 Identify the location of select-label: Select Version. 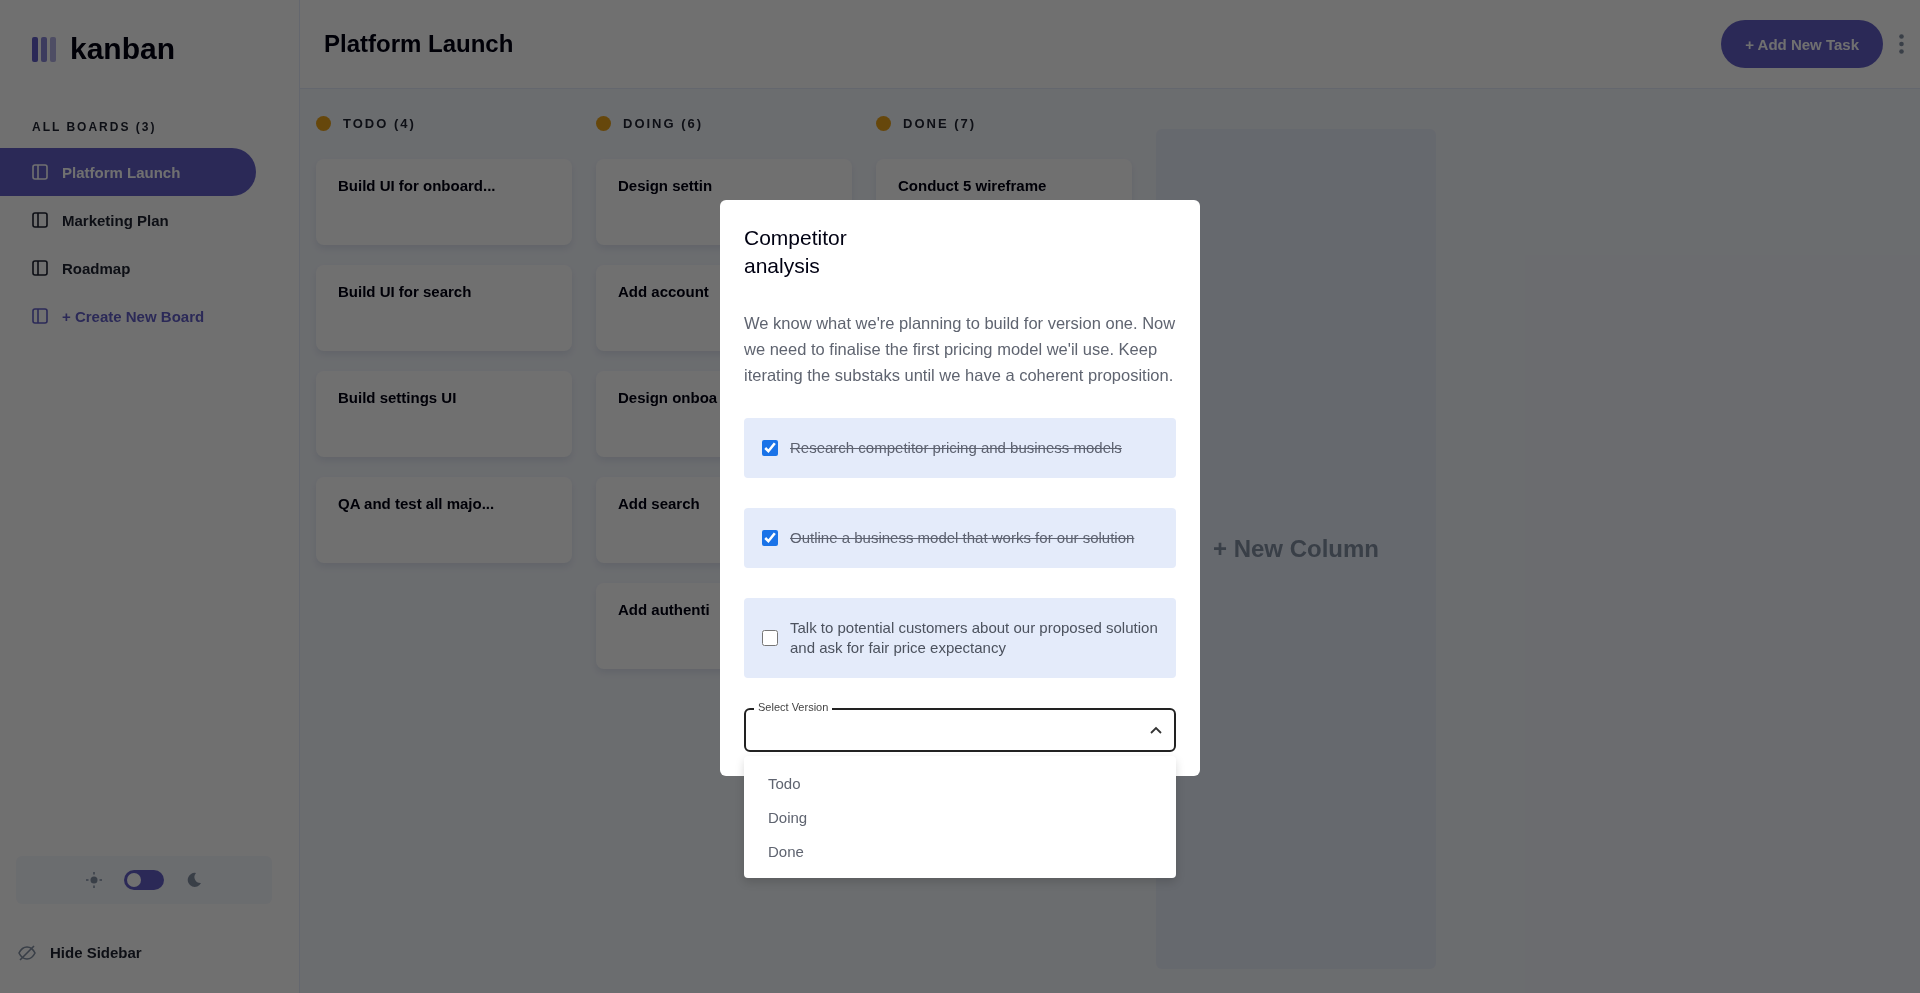
(793, 707).